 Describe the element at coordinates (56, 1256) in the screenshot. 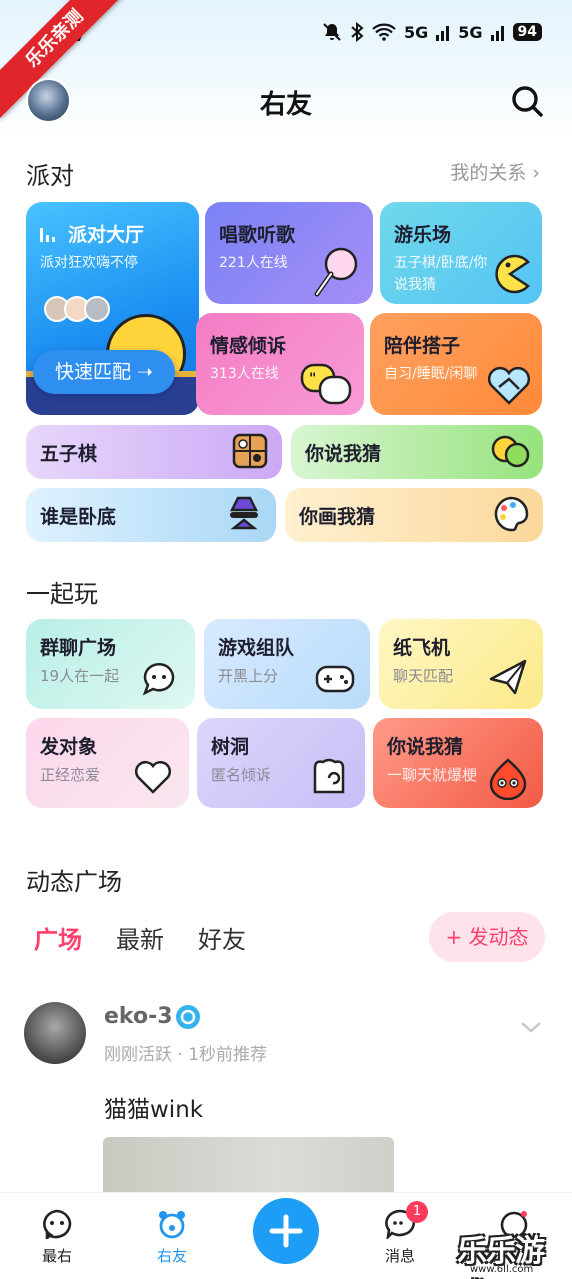

I see `nav-label-zuiyou: 最右` at that location.